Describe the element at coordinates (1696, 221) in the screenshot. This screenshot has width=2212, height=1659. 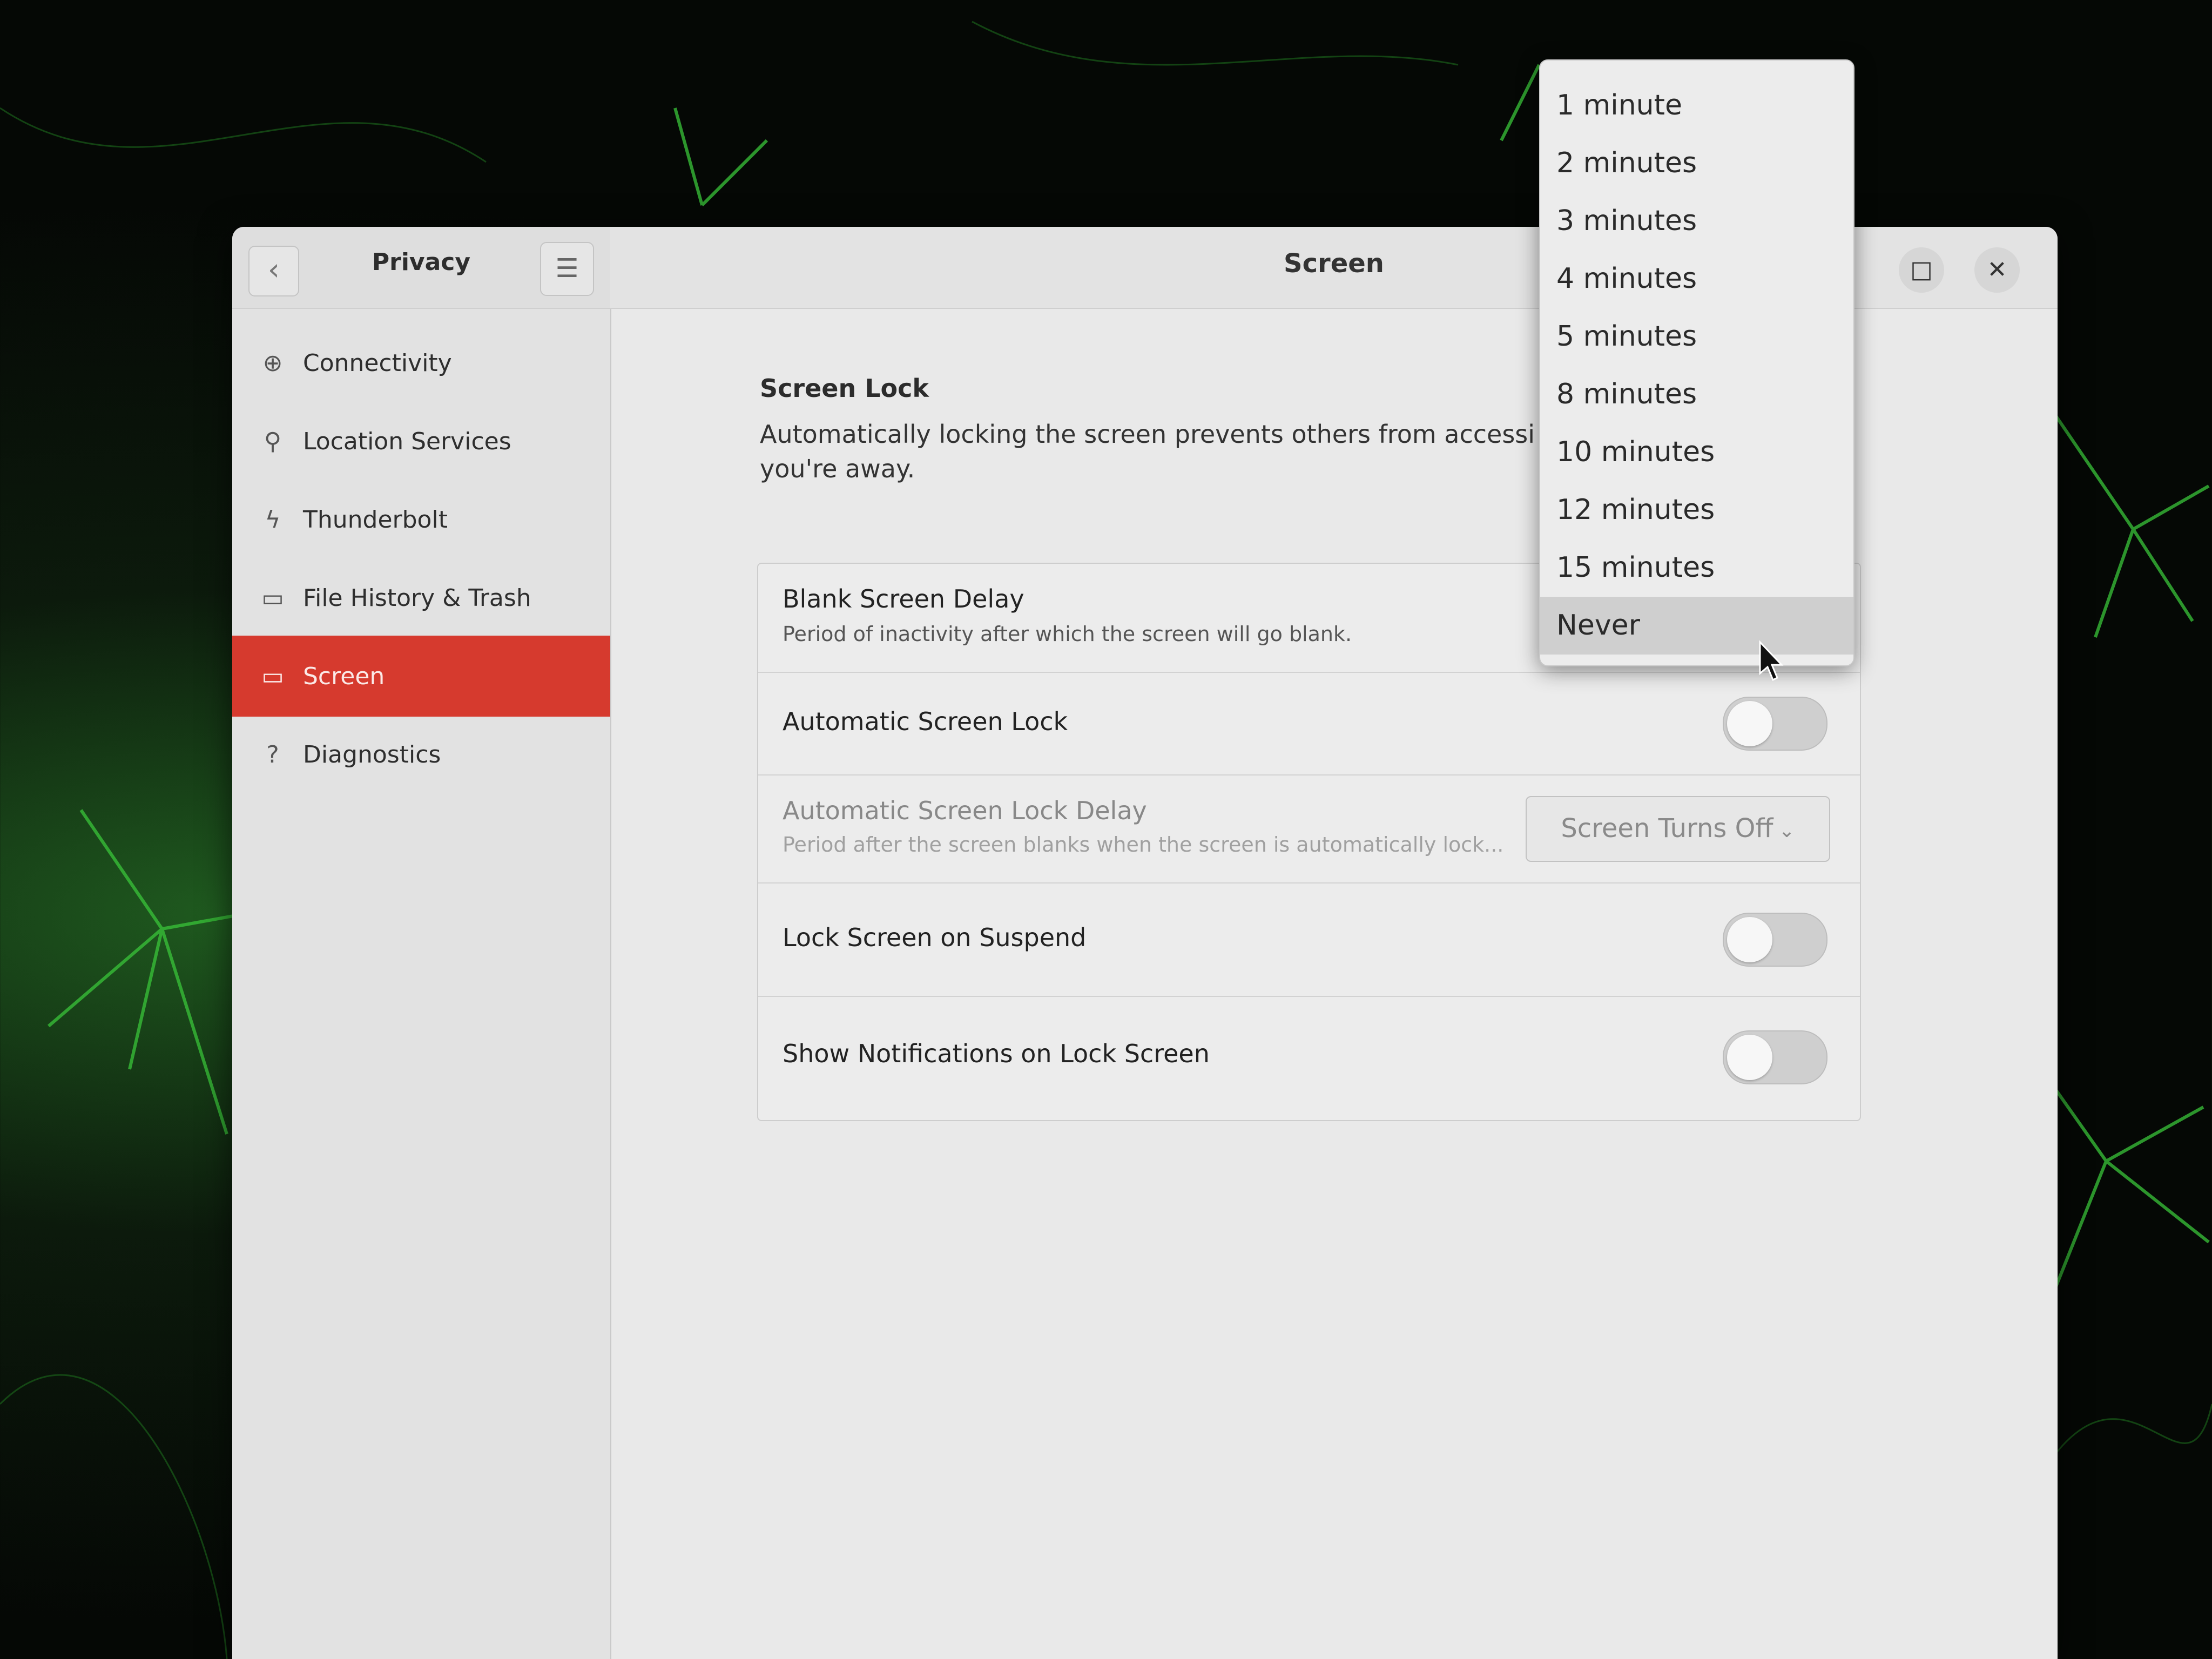
I see `dropdown-option-3-minutes: 3 minutes` at that location.